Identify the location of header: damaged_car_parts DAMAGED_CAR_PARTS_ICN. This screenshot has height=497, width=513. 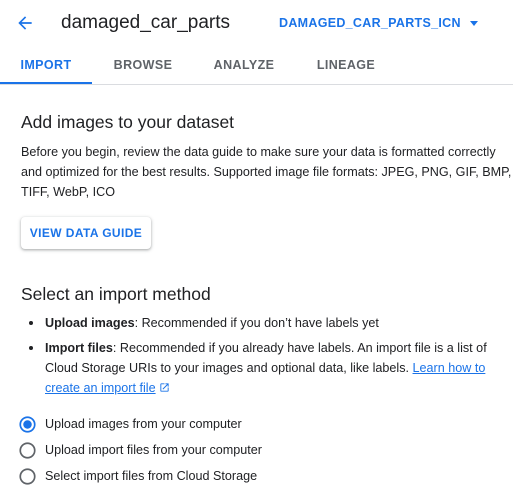
(256, 23).